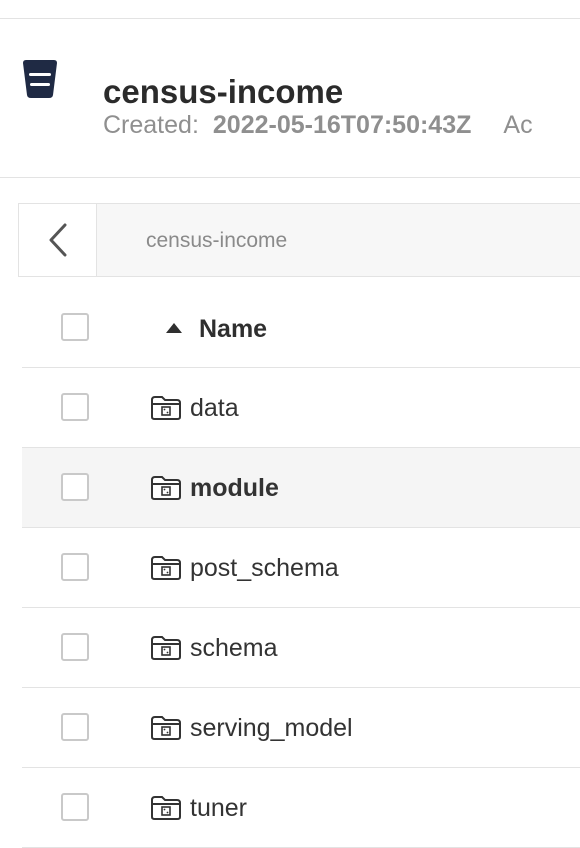  Describe the element at coordinates (223, 91) in the screenshot. I see `bucket-title: census-income` at that location.